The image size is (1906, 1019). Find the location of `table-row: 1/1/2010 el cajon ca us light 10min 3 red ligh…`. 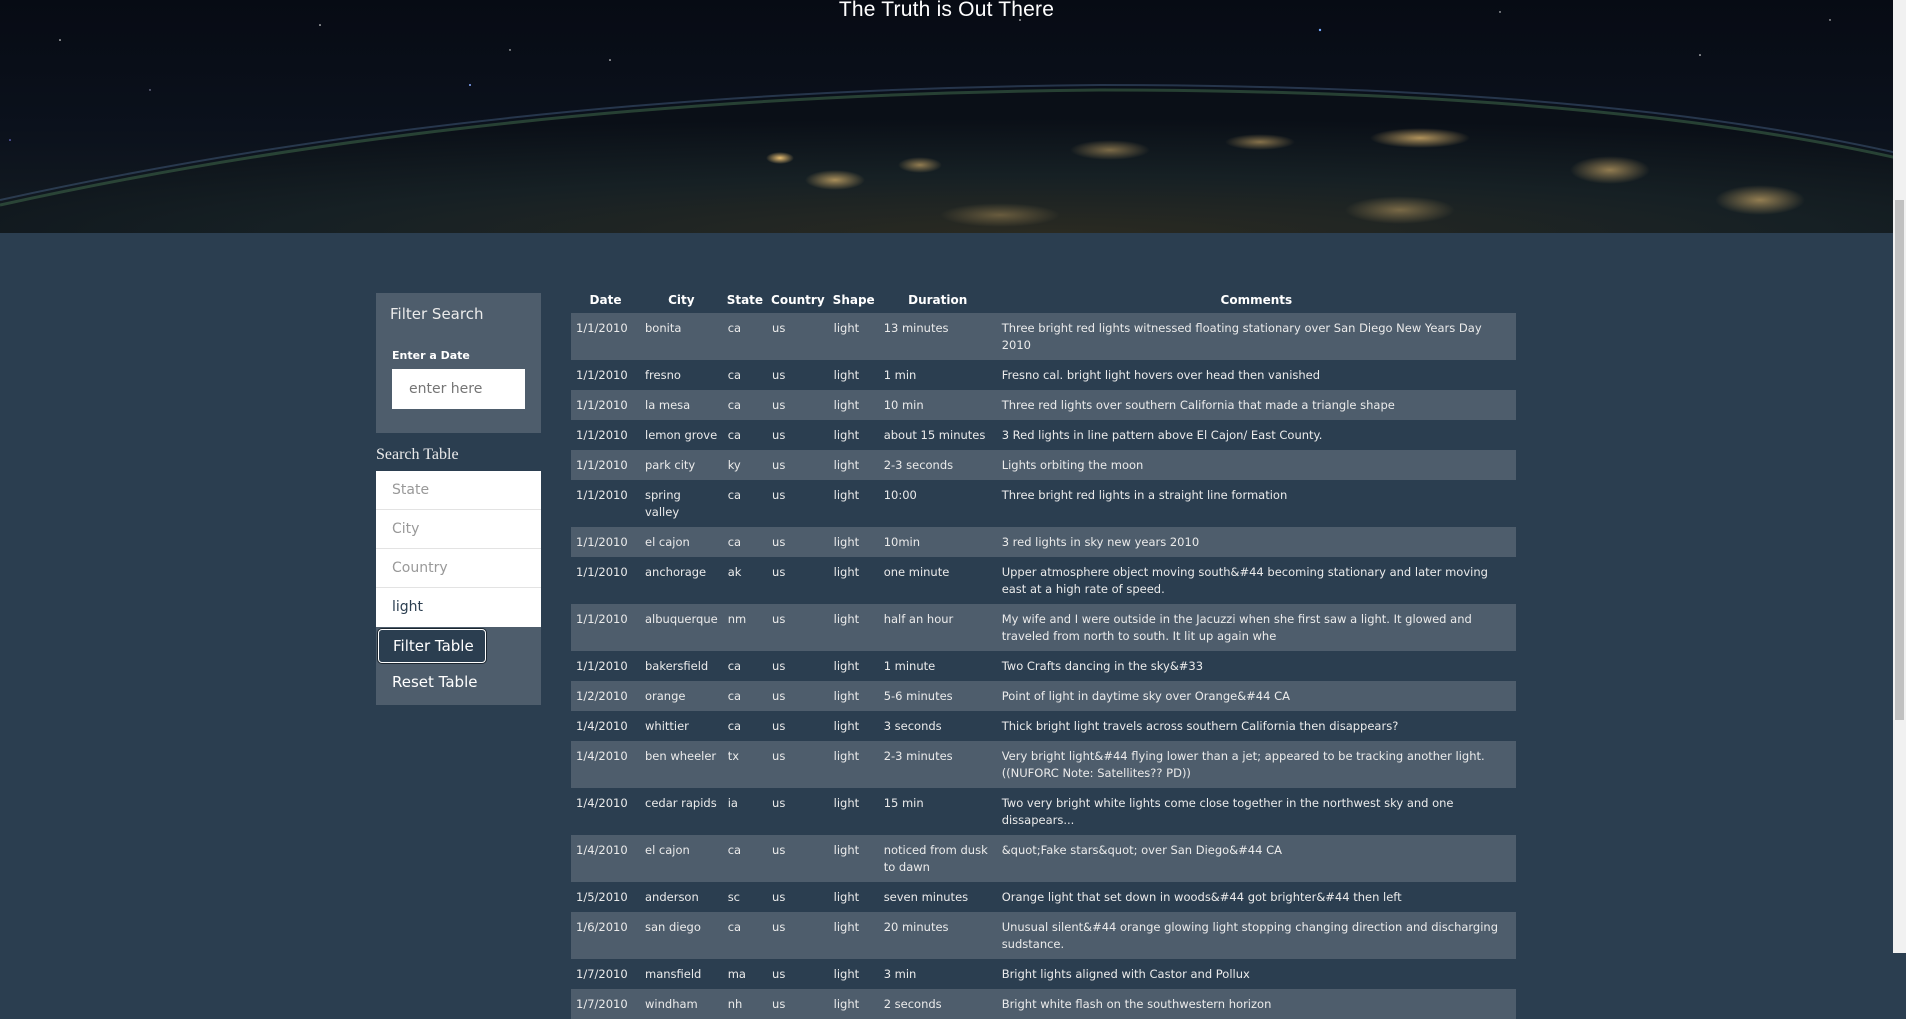

table-row: 1/1/2010 el cajon ca us light 10min 3 red ligh… is located at coordinates (1043, 542).